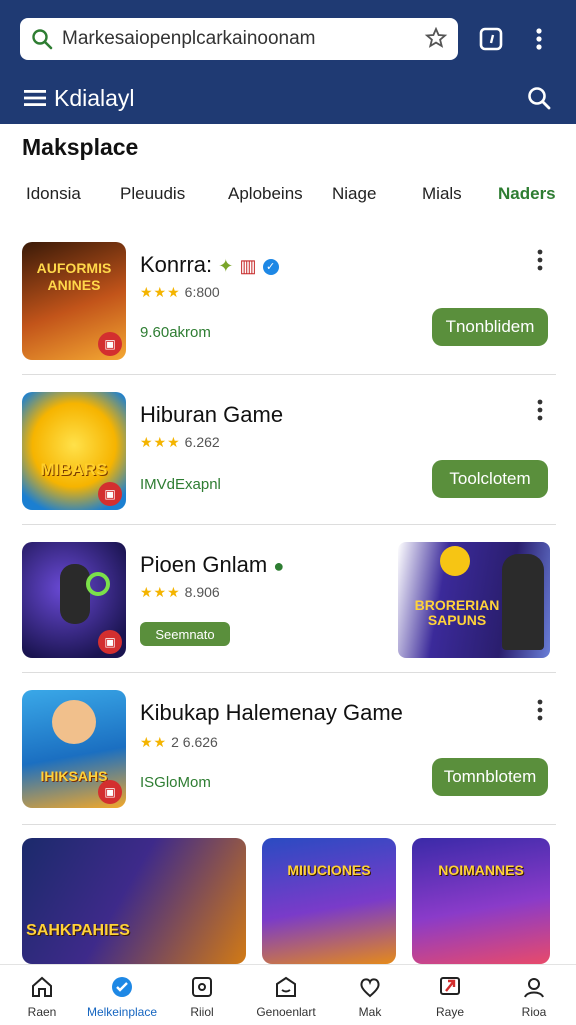  Describe the element at coordinates (134, 901) in the screenshot. I see `game-tile: SAHKPAHIES` at that location.